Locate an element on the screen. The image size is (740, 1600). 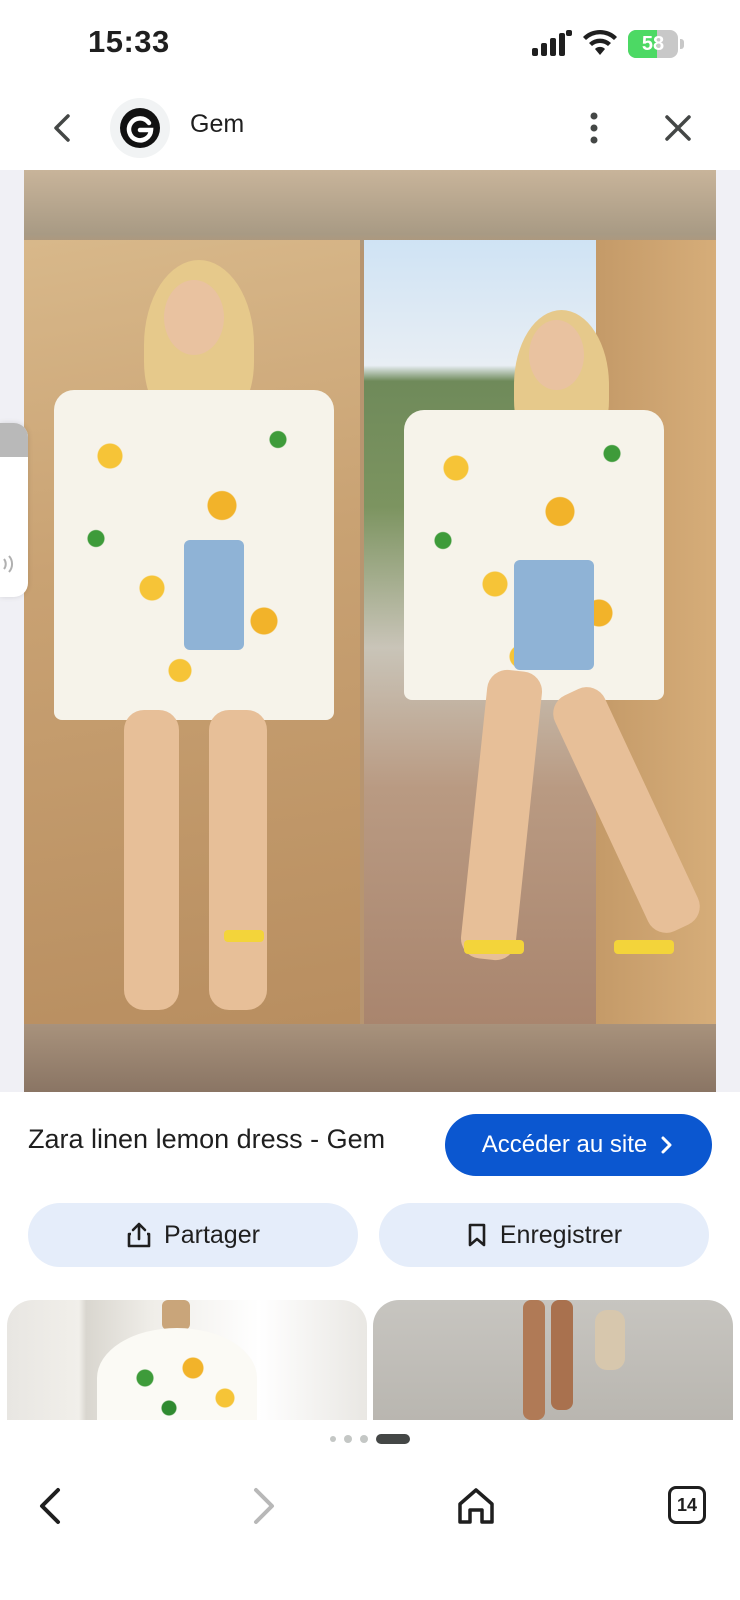
bookmark-icon is located at coordinates (477, 1235).